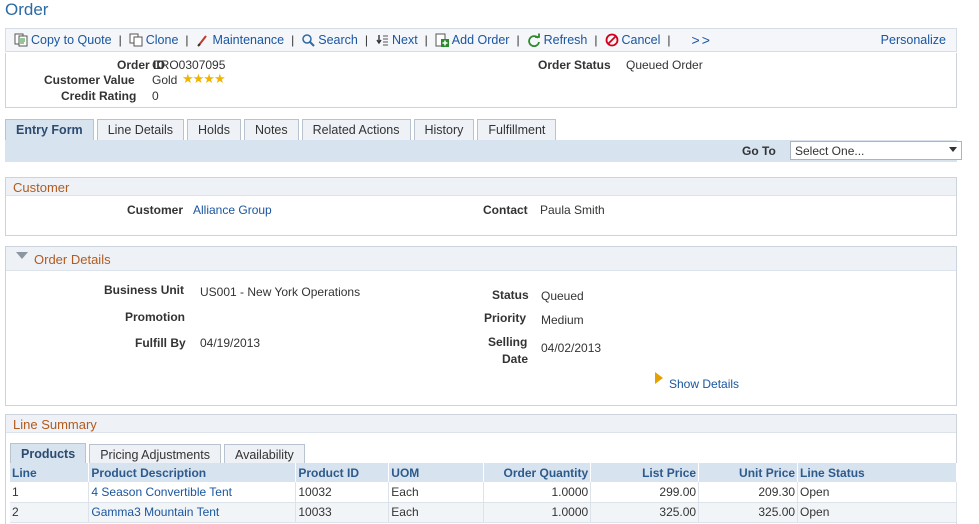 Image resolution: width=979 pixels, height=524 pixels. What do you see at coordinates (264, 454) in the screenshot?
I see `tab-availability: Availability` at bounding box center [264, 454].